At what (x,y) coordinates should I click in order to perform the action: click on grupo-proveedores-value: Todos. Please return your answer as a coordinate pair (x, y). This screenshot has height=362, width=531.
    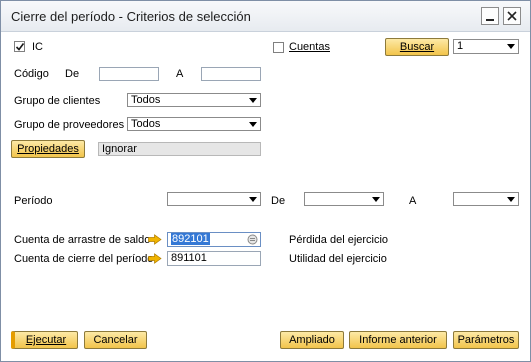
    Looking at the image, I should click on (146, 124).